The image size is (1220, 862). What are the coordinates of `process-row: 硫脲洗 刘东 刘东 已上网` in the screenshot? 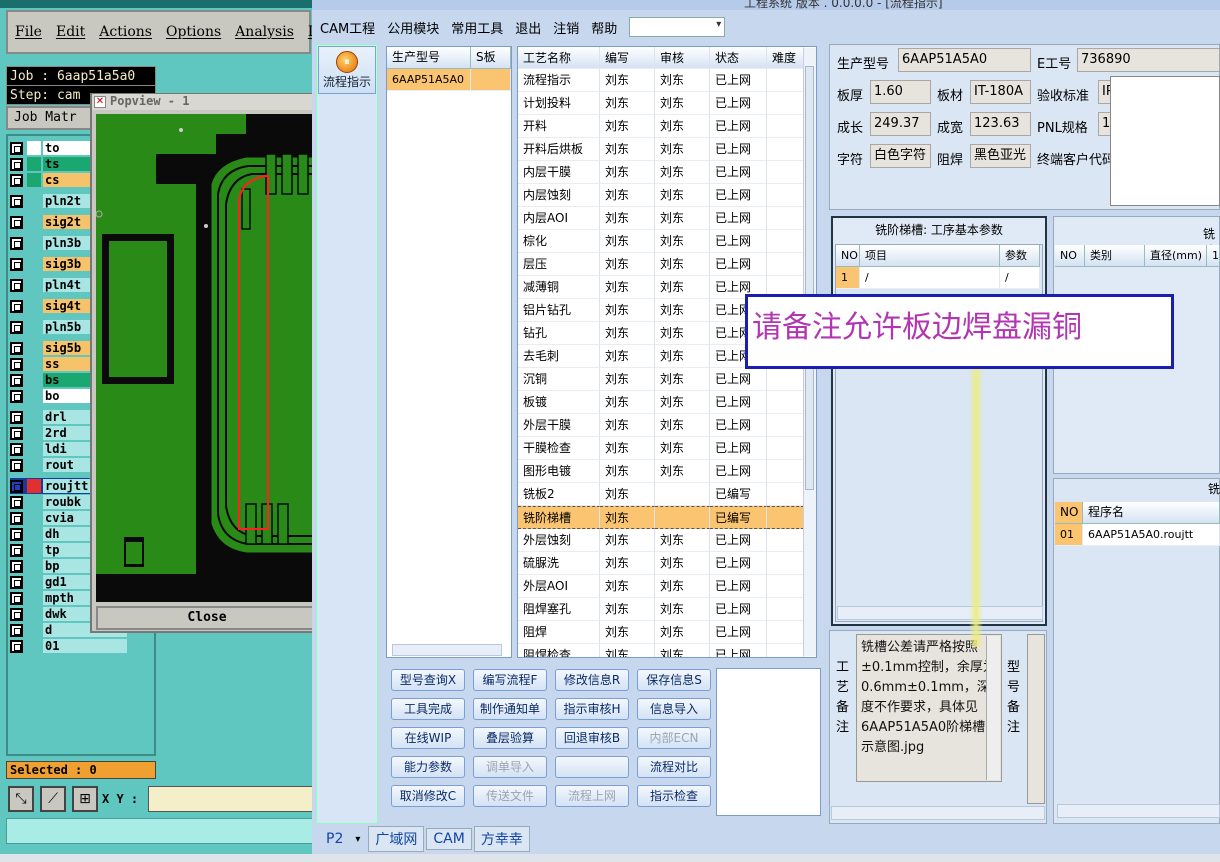 It's located at (667, 563).